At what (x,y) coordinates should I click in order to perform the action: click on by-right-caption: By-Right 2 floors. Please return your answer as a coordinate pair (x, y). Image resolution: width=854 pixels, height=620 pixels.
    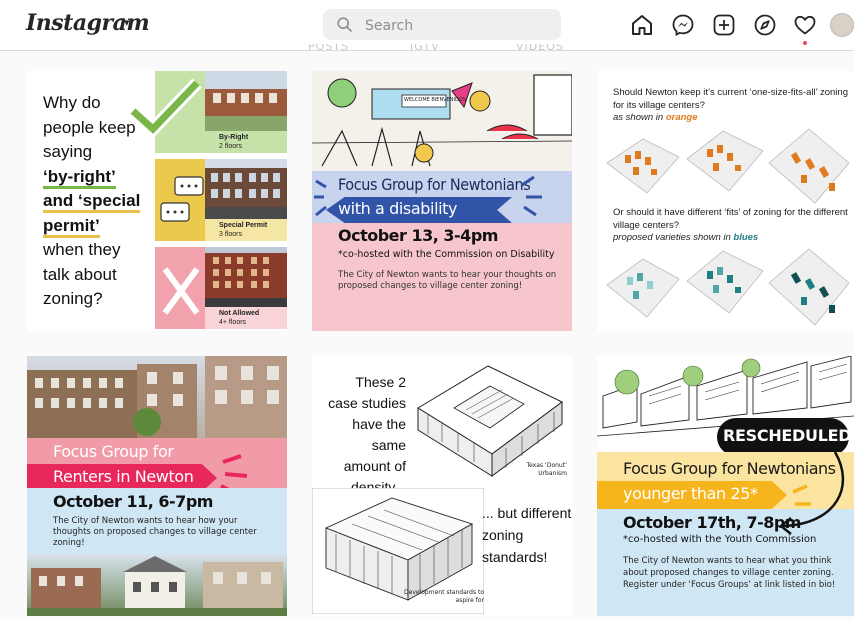
    Looking at the image, I should click on (246, 142).